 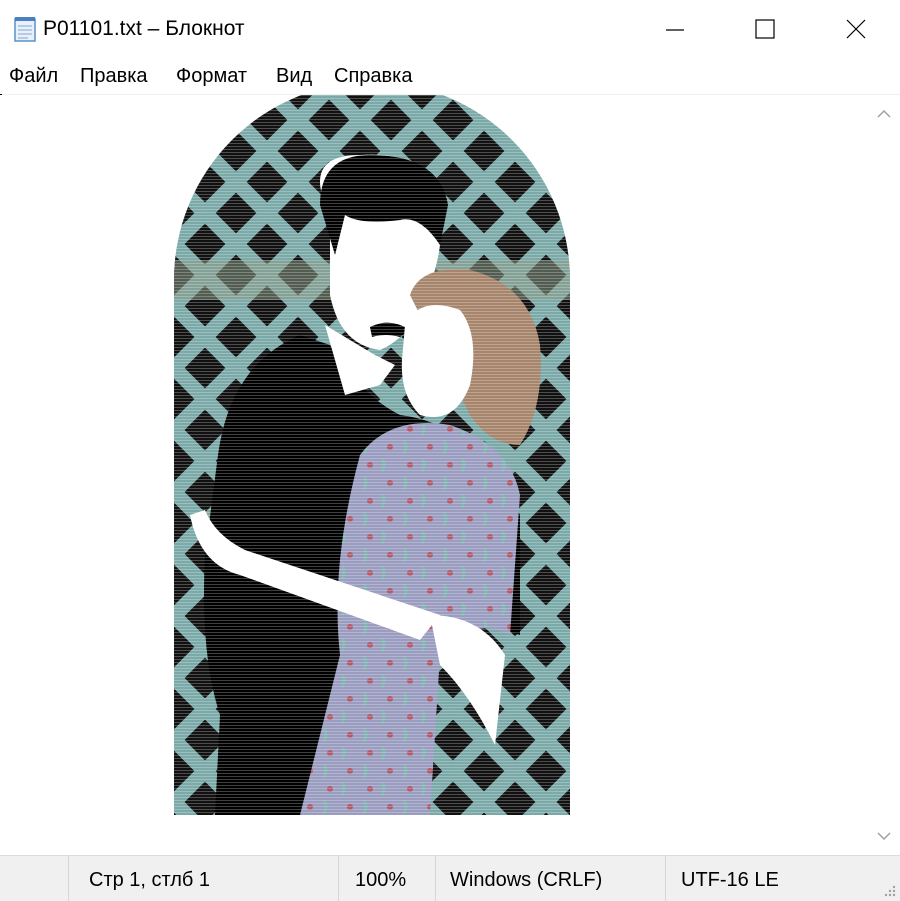 I want to click on title-bar: P01101.txt – Блокнот, so click(x=450, y=30).